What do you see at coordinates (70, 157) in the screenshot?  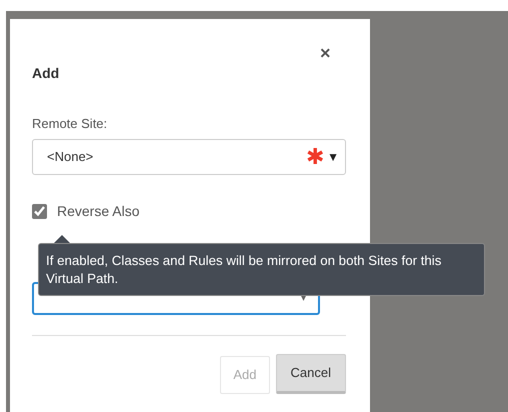 I see `select-value: <None>` at bounding box center [70, 157].